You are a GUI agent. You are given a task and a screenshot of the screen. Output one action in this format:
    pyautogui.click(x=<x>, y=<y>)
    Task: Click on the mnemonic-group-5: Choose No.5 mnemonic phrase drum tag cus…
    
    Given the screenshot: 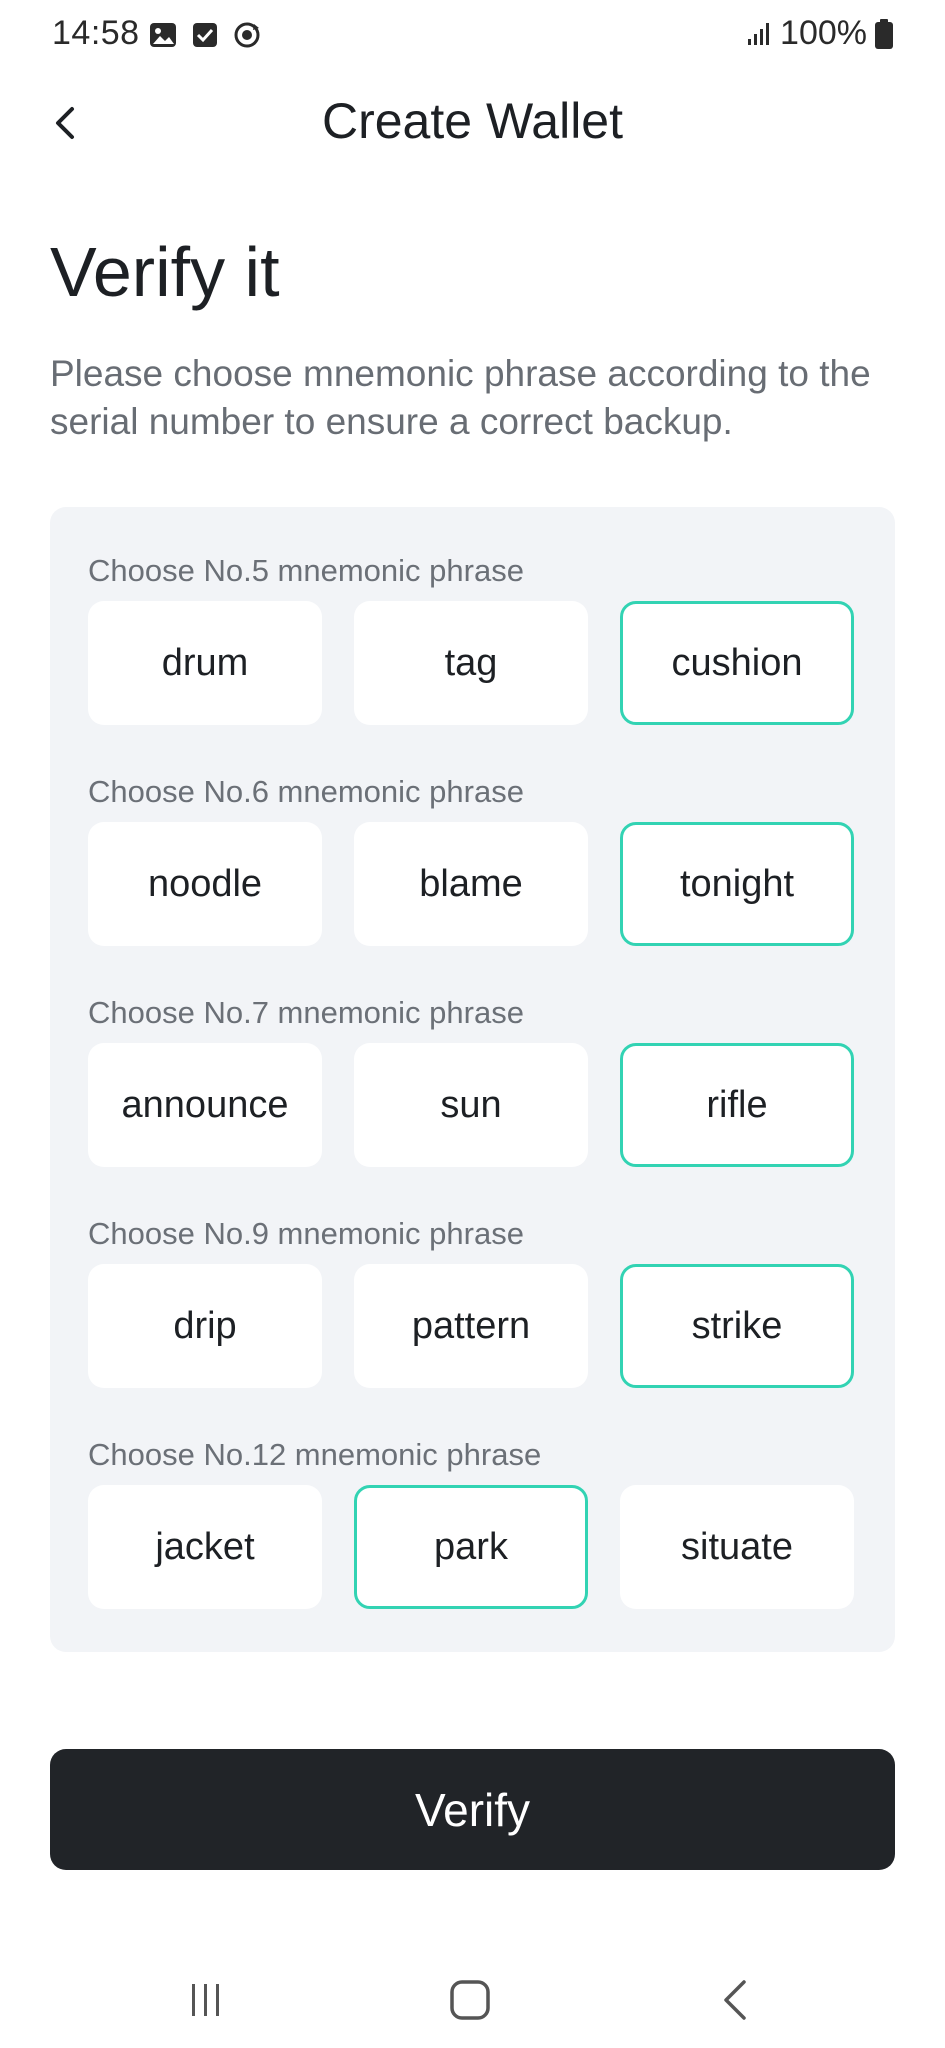 What is the action you would take?
    pyautogui.click(x=472, y=637)
    